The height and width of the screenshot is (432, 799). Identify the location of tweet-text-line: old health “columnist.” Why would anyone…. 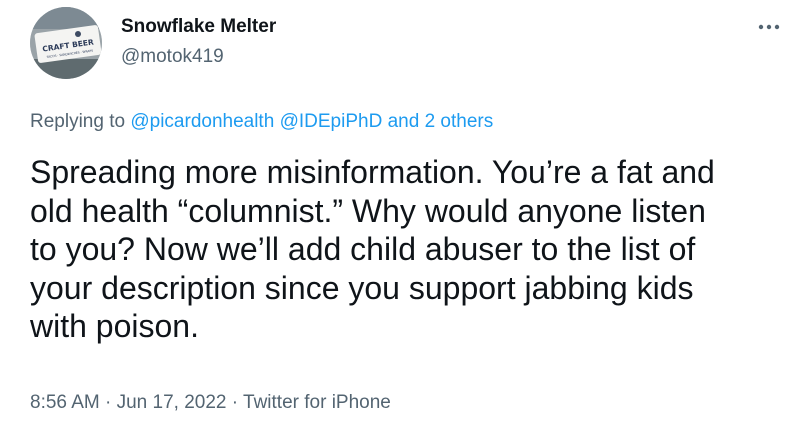
(368, 210).